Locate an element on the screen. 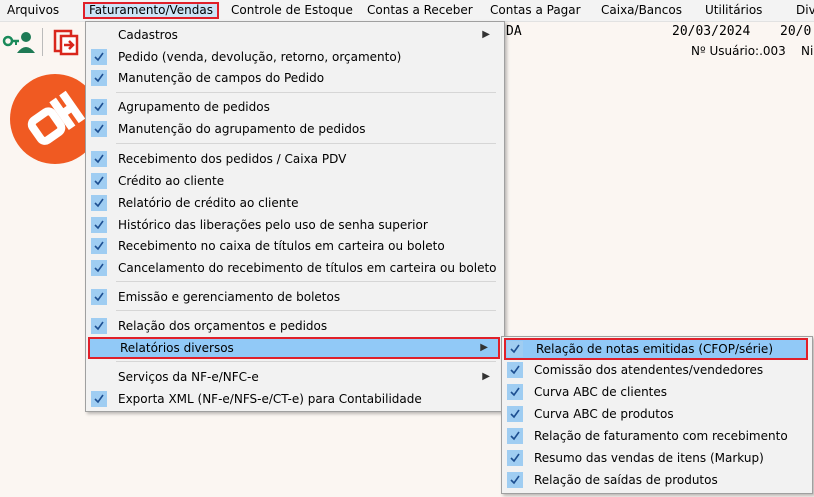 This screenshot has width=814, height=497. menu-item-label: Comissão dos atendentes/vendedores is located at coordinates (649, 370).